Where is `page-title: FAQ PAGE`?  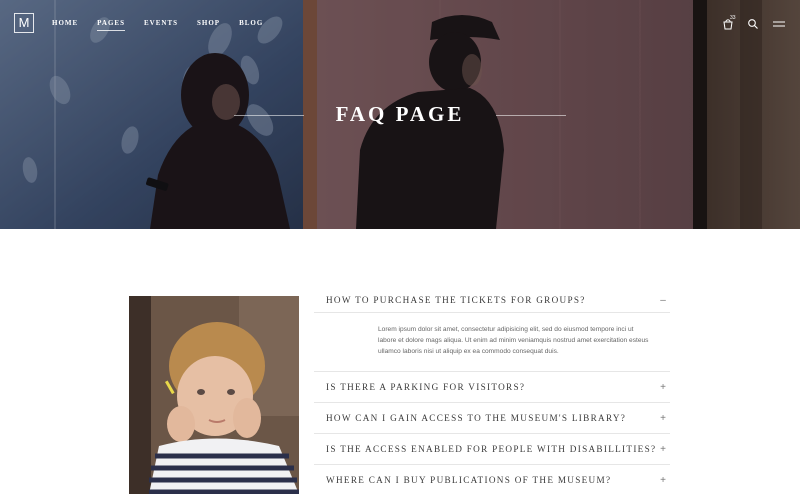
page-title: FAQ PAGE is located at coordinates (400, 114).